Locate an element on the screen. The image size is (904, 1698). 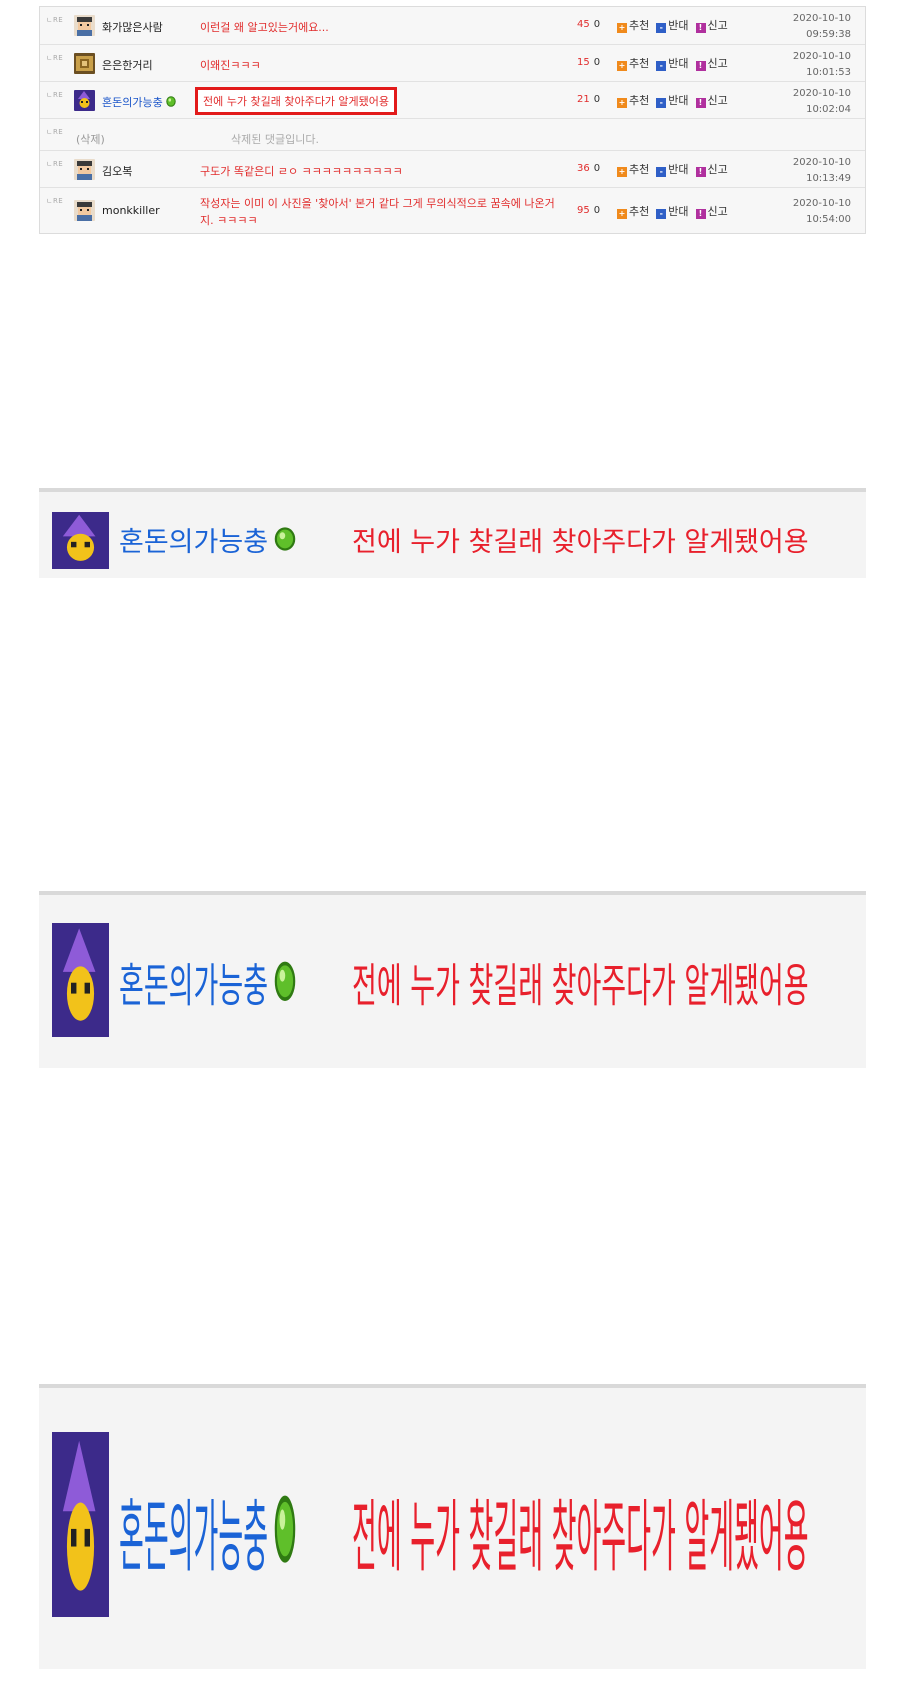
time-text: 09:59:38 is located at coordinates (828, 34).